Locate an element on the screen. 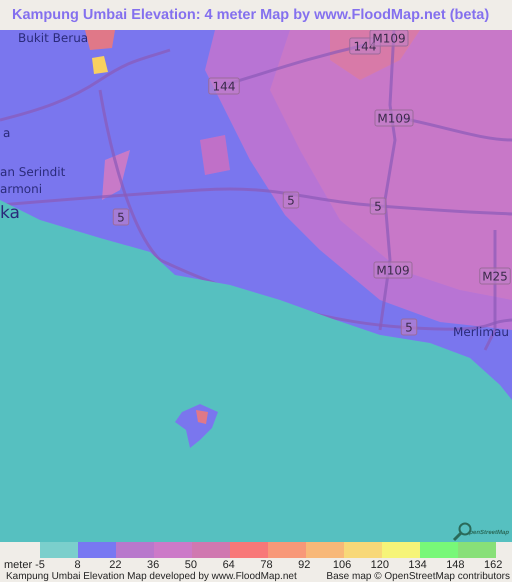  legend-tick: 120 is located at coordinates (380, 565).